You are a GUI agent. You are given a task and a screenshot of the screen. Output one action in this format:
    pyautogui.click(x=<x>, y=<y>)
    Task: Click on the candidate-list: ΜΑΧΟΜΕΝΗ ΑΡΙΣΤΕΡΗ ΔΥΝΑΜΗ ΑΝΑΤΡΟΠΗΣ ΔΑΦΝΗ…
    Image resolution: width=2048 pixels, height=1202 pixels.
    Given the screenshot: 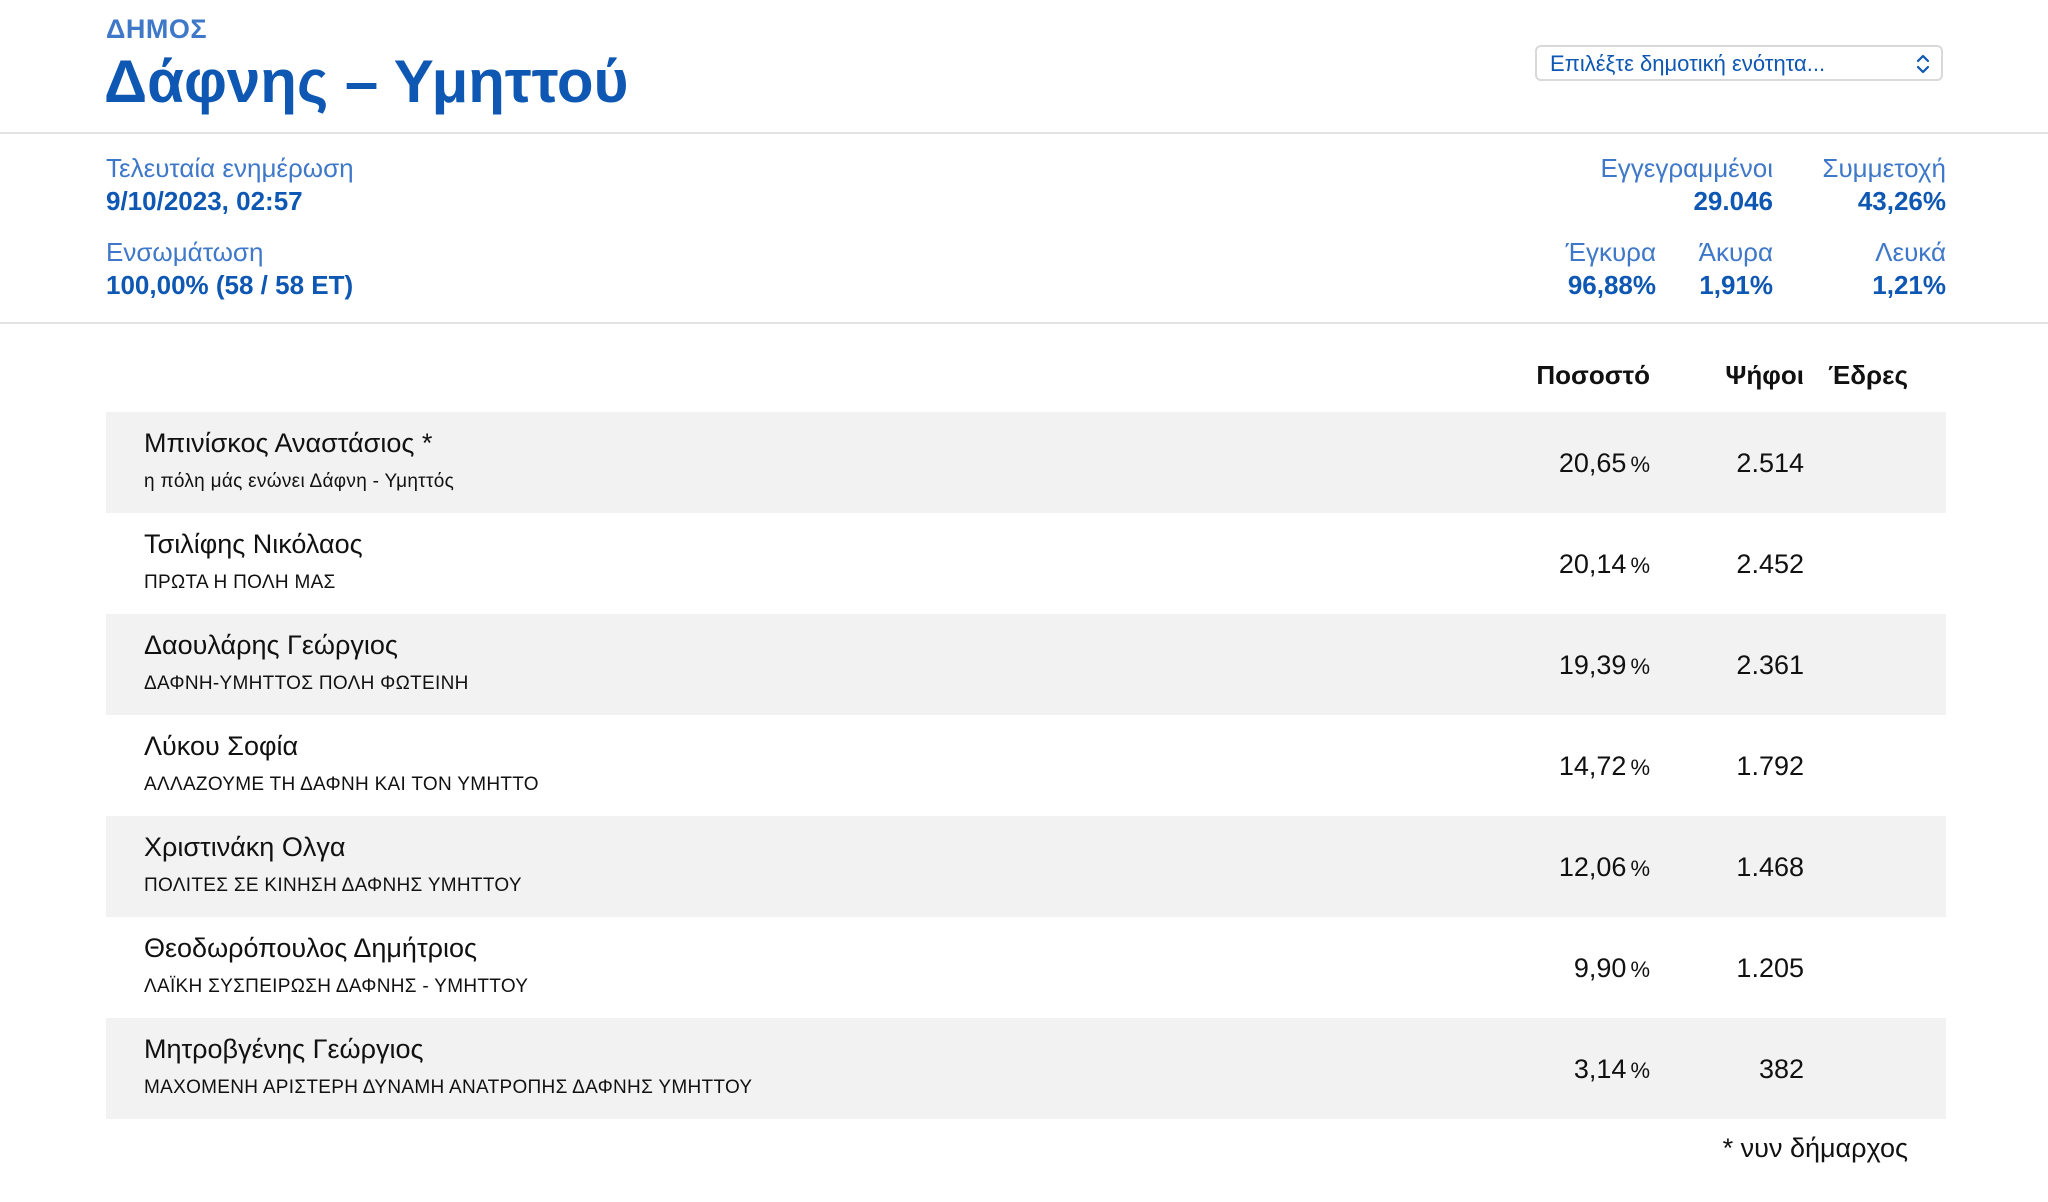 What is the action you would take?
    pyautogui.click(x=448, y=1087)
    